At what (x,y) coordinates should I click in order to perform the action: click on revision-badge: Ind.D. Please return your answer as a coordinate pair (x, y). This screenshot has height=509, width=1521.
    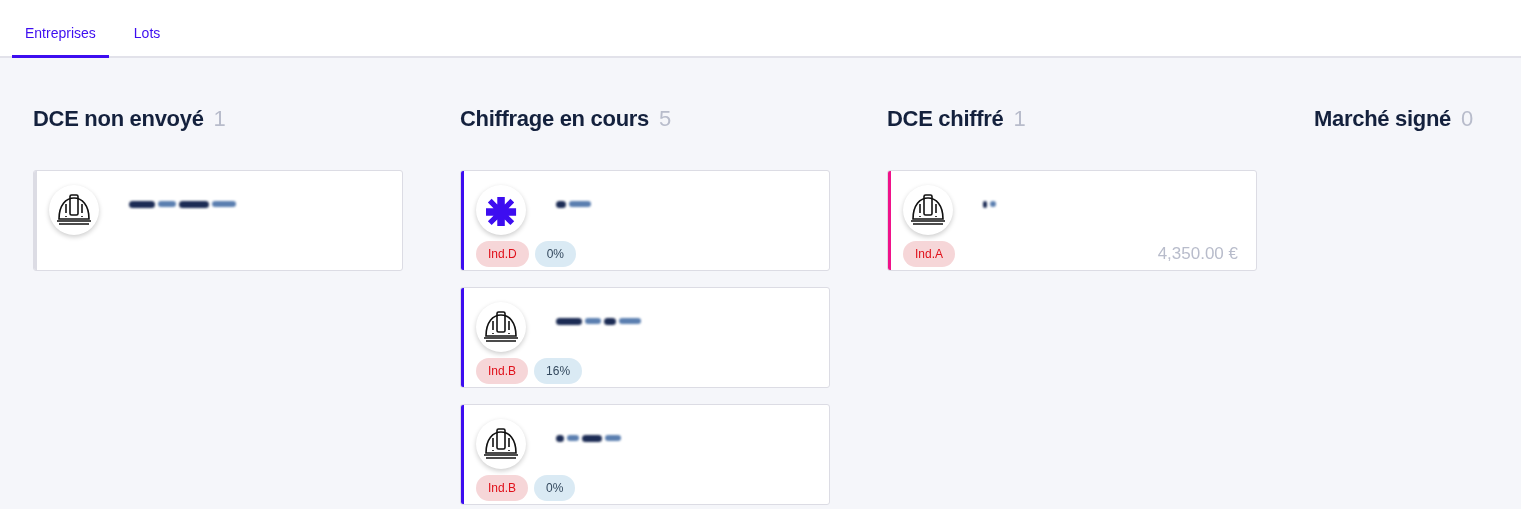
    Looking at the image, I should click on (502, 254).